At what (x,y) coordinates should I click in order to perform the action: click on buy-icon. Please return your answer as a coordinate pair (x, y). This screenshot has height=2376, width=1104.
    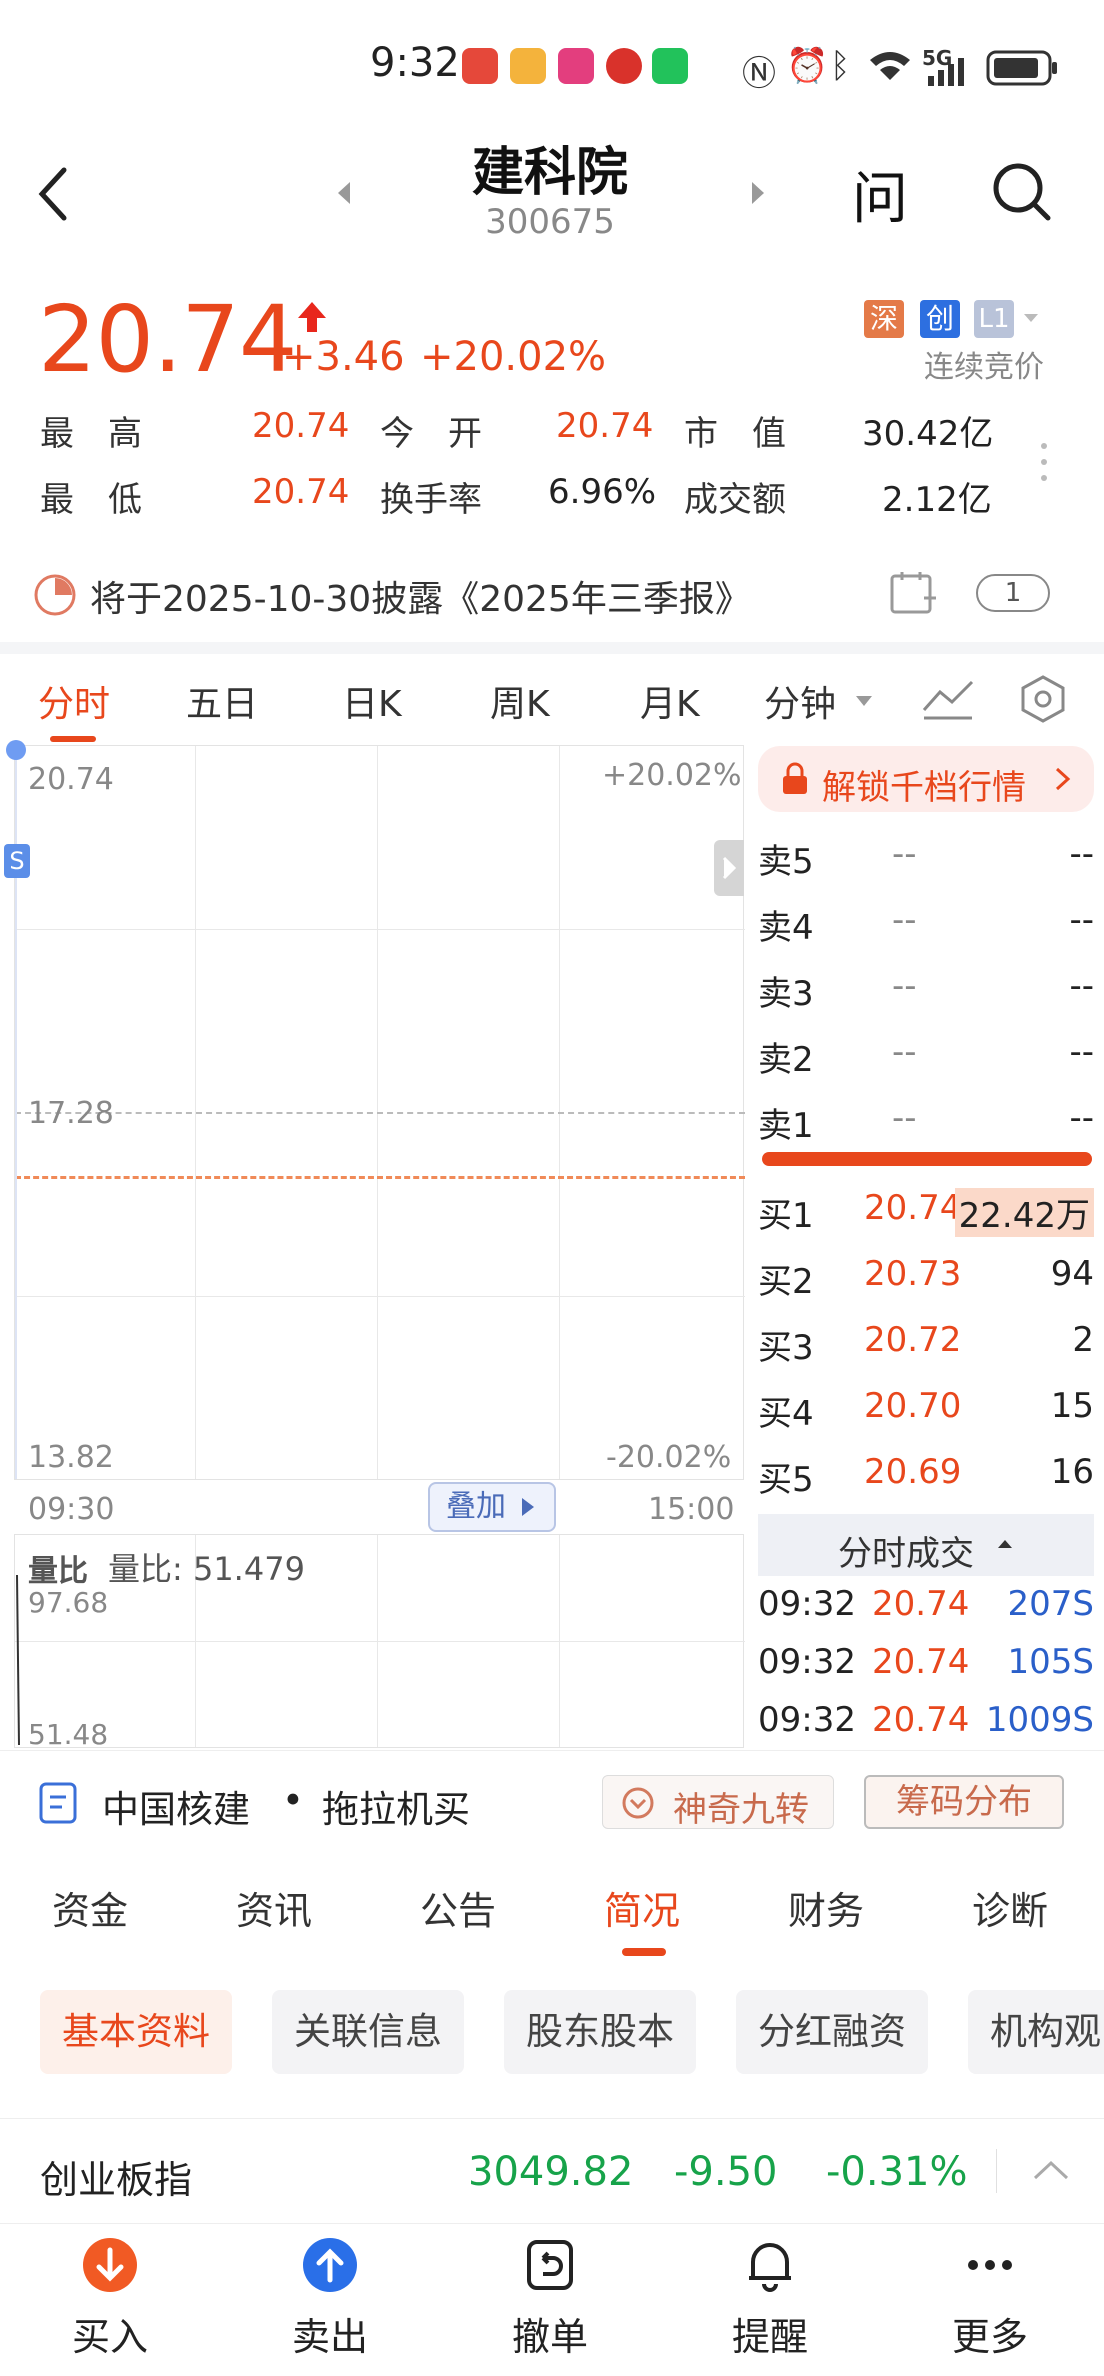
    Looking at the image, I should click on (110, 2265).